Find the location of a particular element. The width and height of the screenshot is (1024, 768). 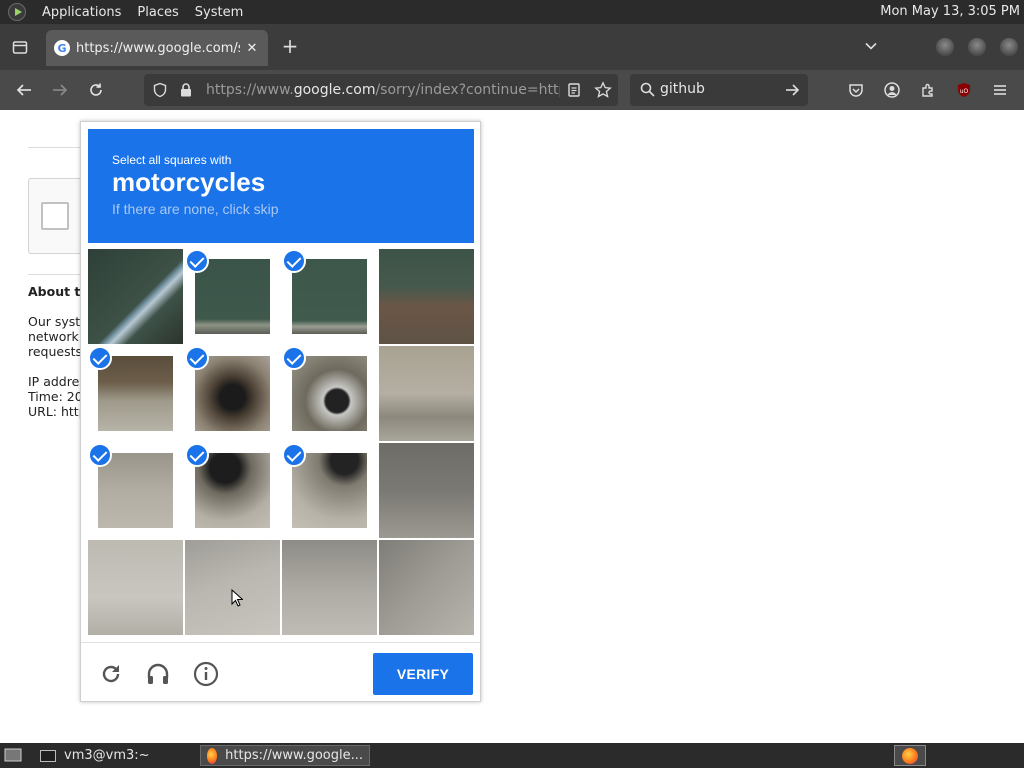

about-line: Time: 20 is located at coordinates (55, 396).